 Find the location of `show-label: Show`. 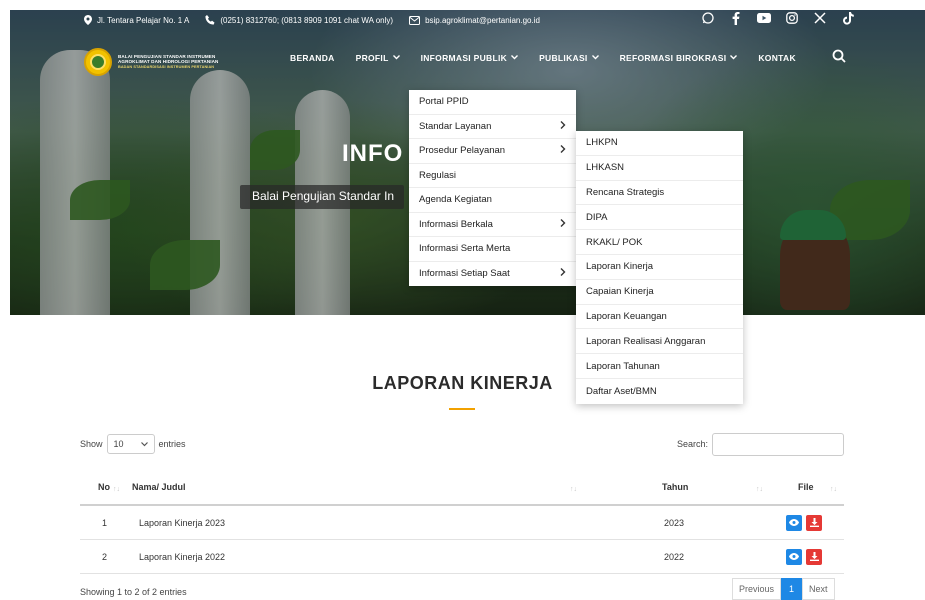

show-label: Show is located at coordinates (91, 444).